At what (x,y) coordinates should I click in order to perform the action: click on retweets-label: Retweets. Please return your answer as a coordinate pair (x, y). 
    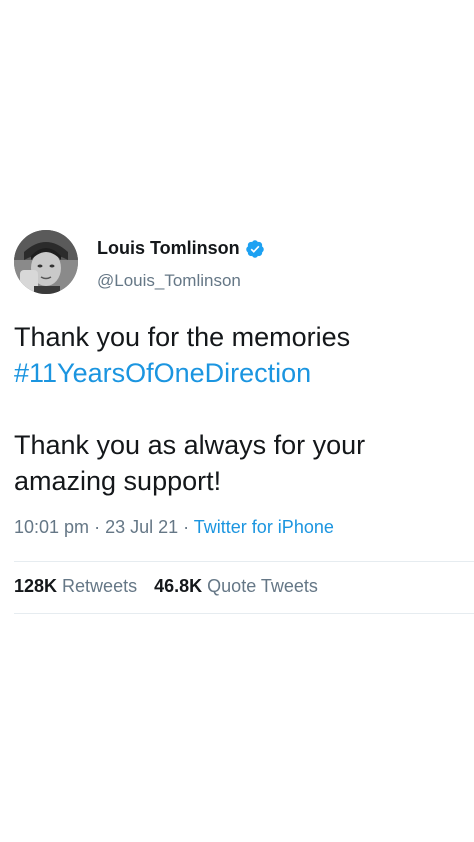
    Looking at the image, I should click on (100, 586).